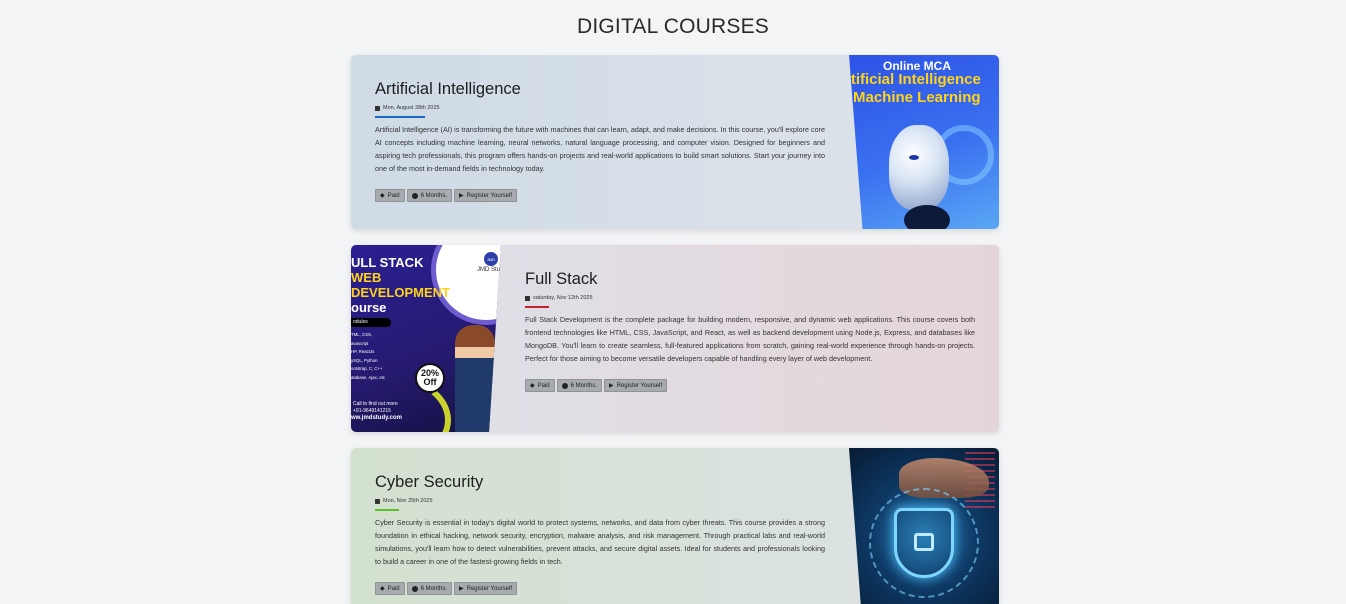 The width and height of the screenshot is (1346, 604). Describe the element at coordinates (448, 89) in the screenshot. I see `course-title: Artificial Intelligence` at that location.